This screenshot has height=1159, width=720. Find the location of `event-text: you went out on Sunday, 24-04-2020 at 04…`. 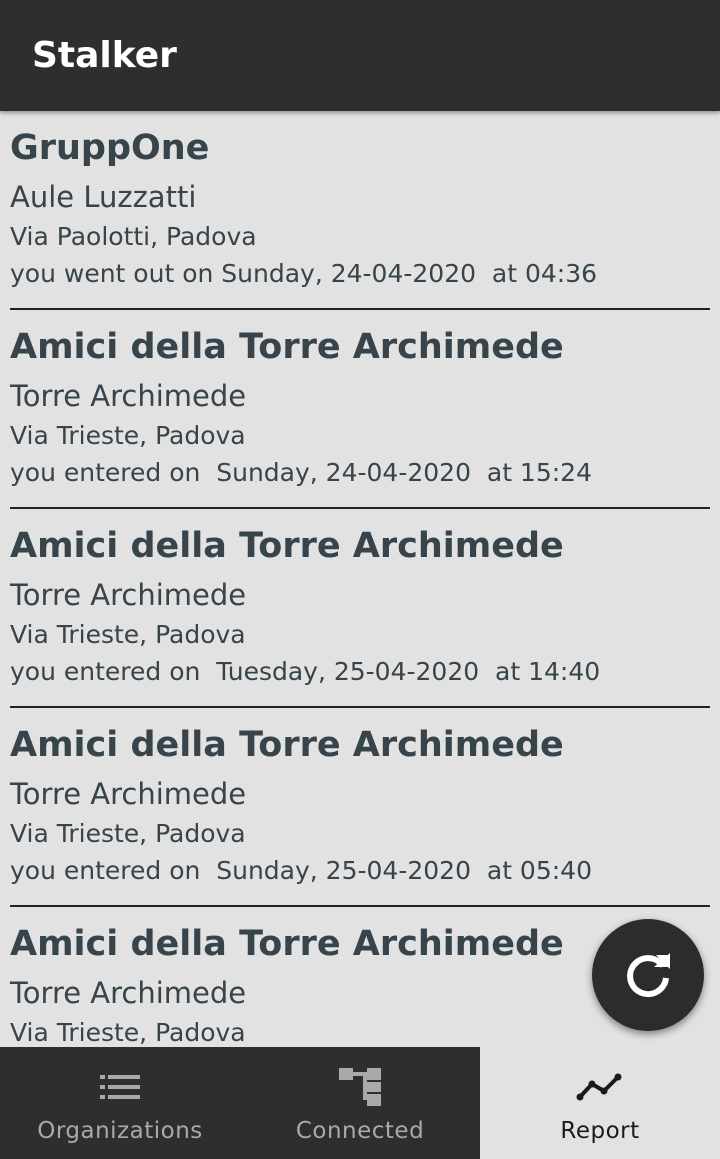

event-text: you went out on Sunday, 24-04-2020 at 04… is located at coordinates (304, 273).